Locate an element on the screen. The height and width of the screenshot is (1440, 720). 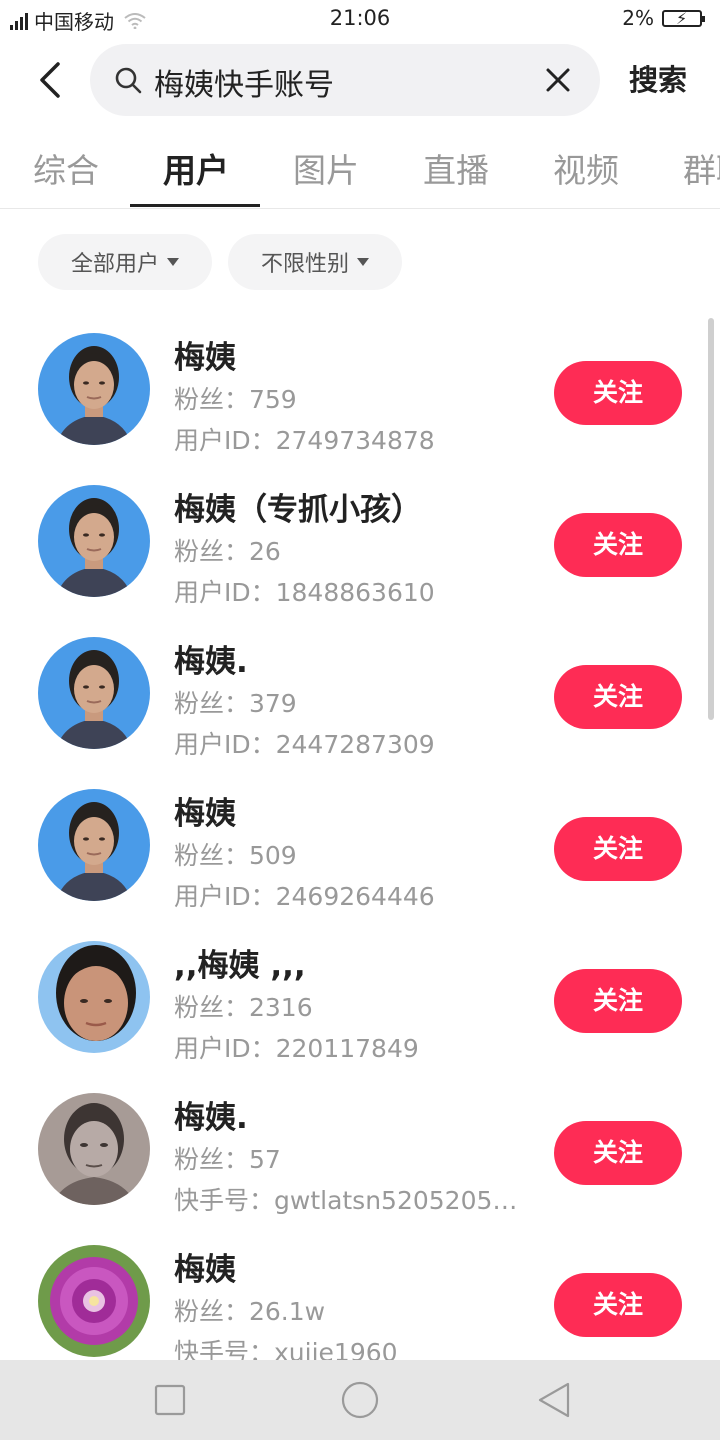
back-arrow-icon is located at coordinates (50, 80).